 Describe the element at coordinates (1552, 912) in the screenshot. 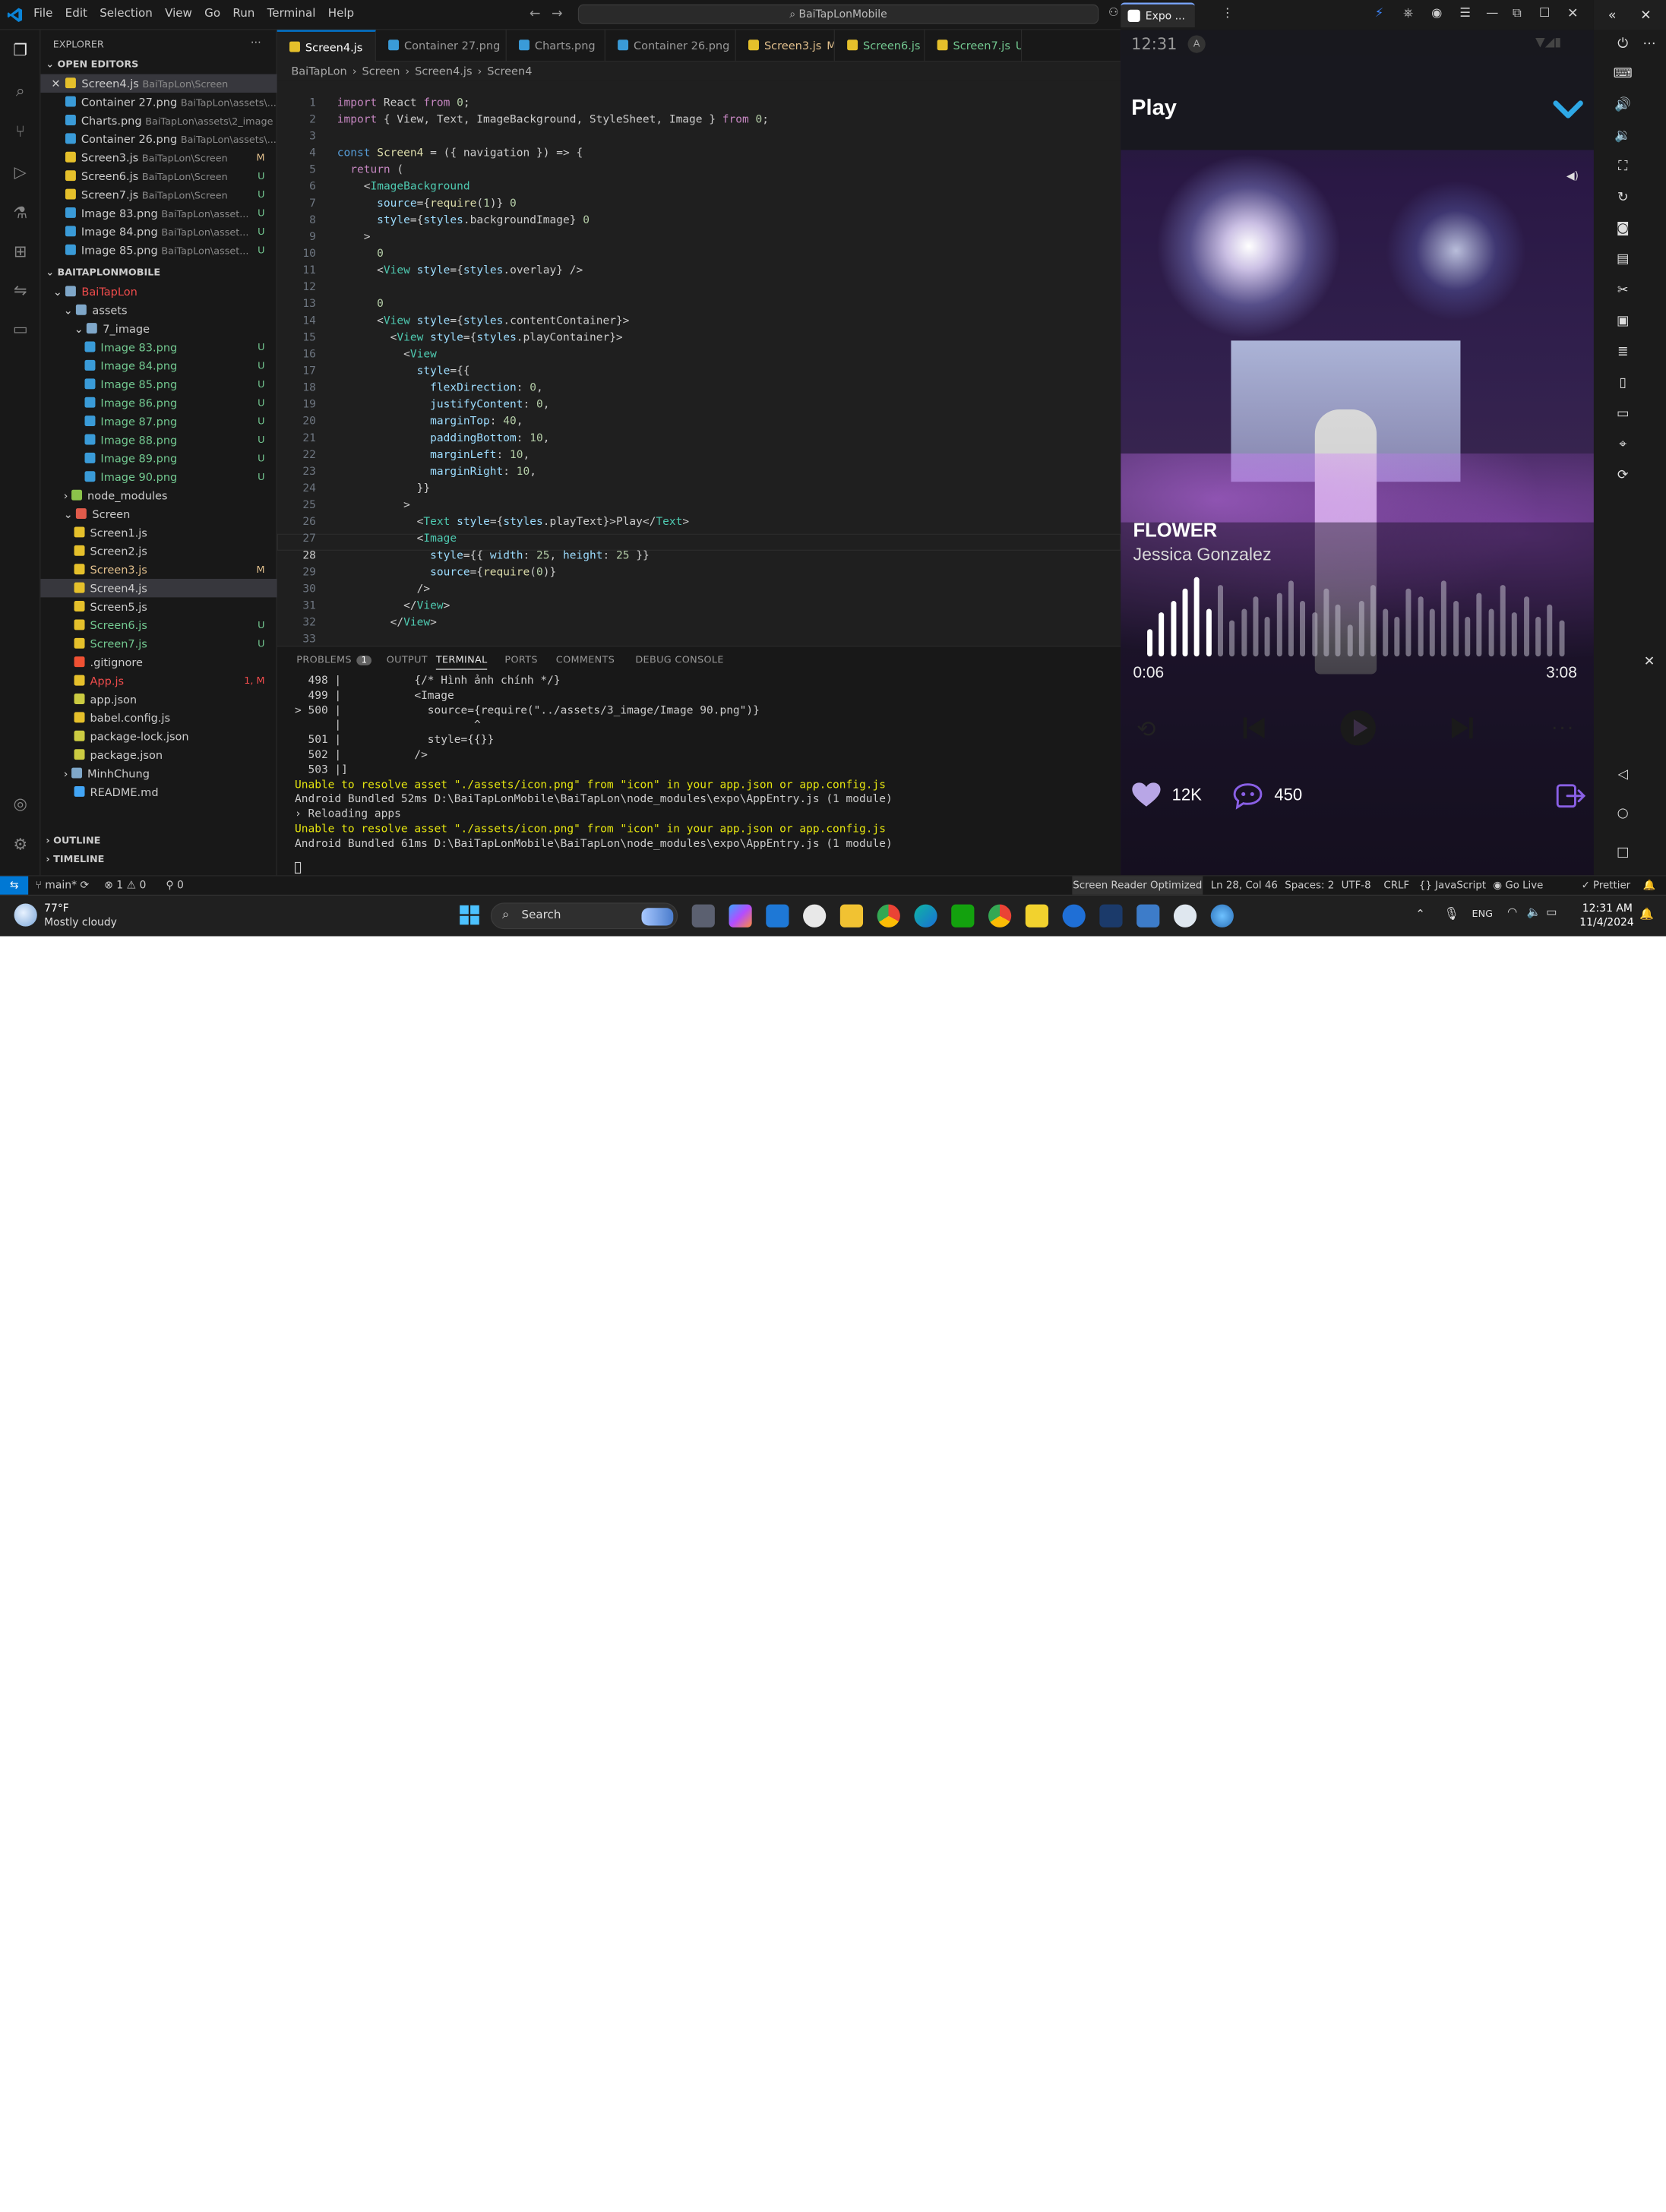

I see `battery-icon: ▭` at that location.